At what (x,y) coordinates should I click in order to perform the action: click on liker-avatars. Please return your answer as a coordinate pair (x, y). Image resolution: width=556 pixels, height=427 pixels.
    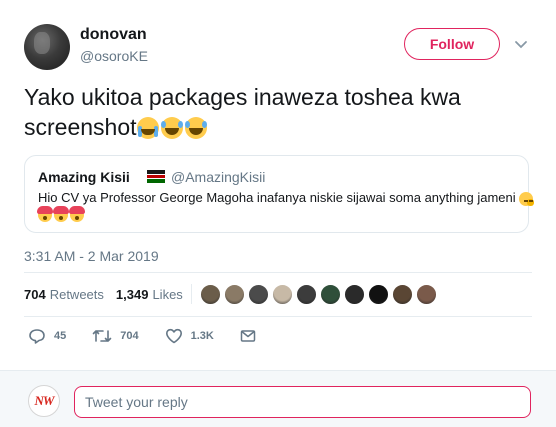
    Looking at the image, I should click on (318, 294).